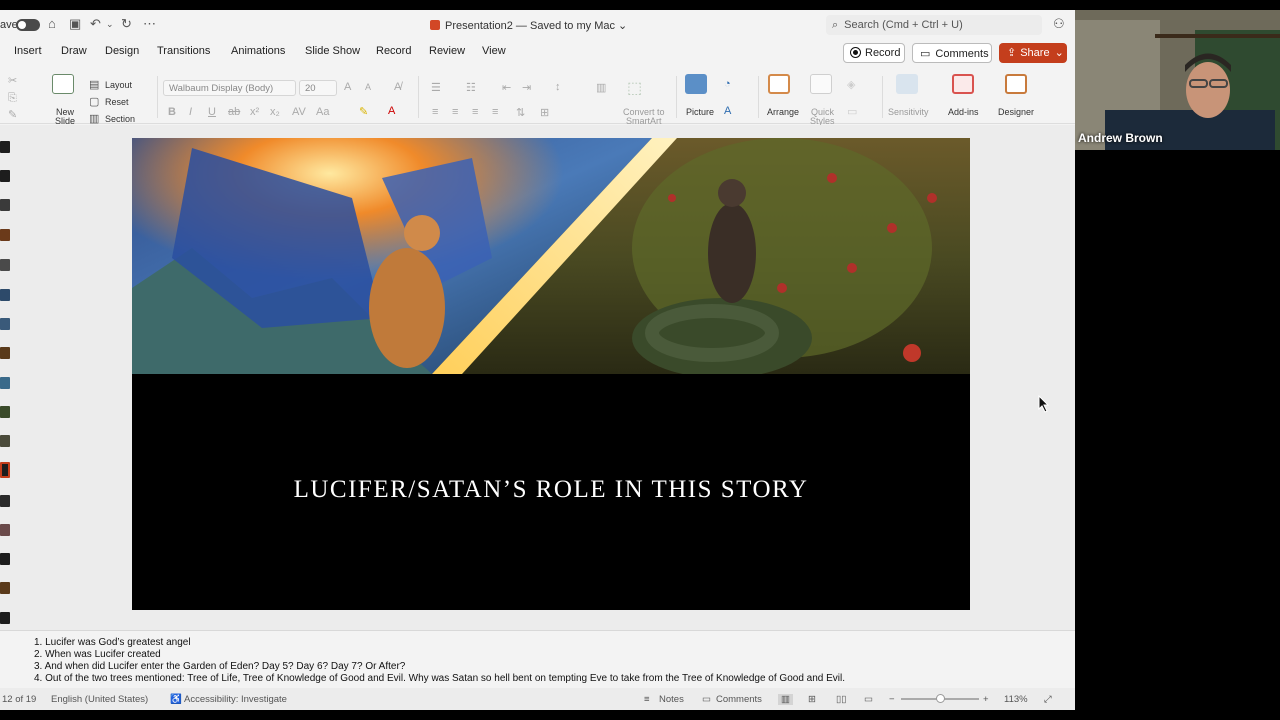 This screenshot has height=720, width=1280. What do you see at coordinates (99, 699) in the screenshot?
I see `language-indicator: English (United States)` at bounding box center [99, 699].